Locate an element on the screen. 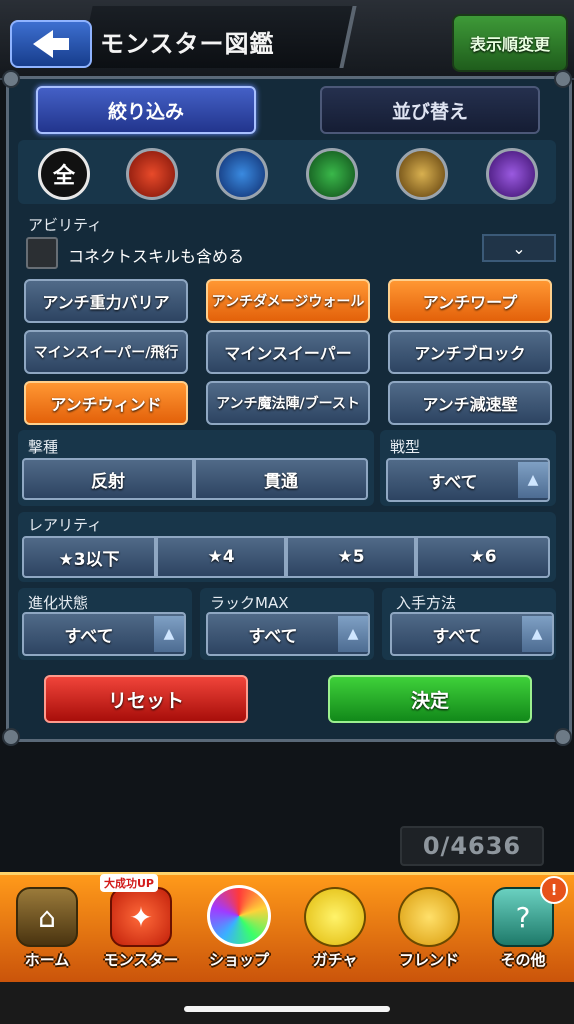  ability-button: アンチ減速壁 is located at coordinates (470, 403).